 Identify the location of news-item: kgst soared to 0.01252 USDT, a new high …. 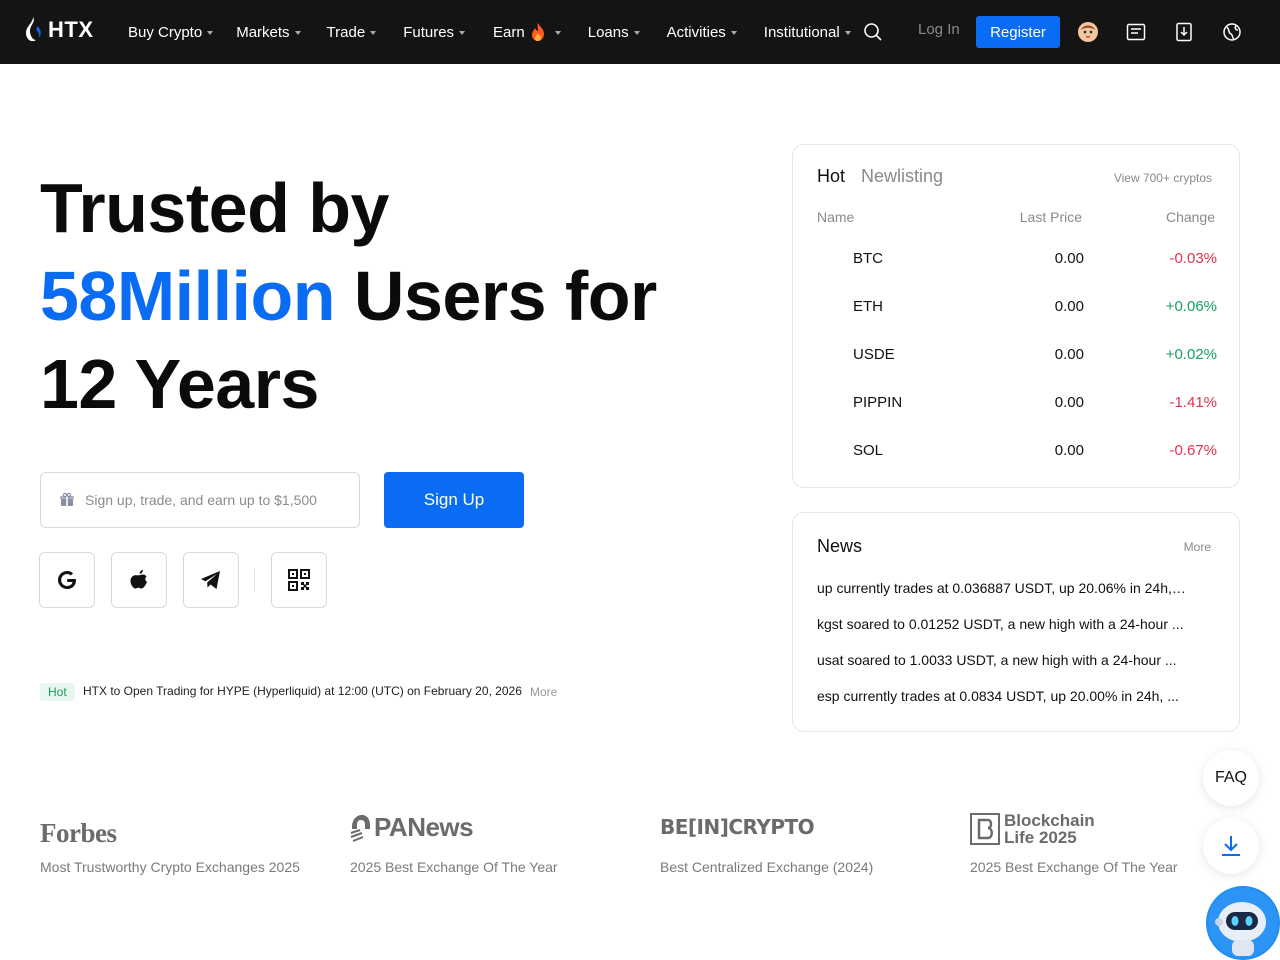
(1002, 624).